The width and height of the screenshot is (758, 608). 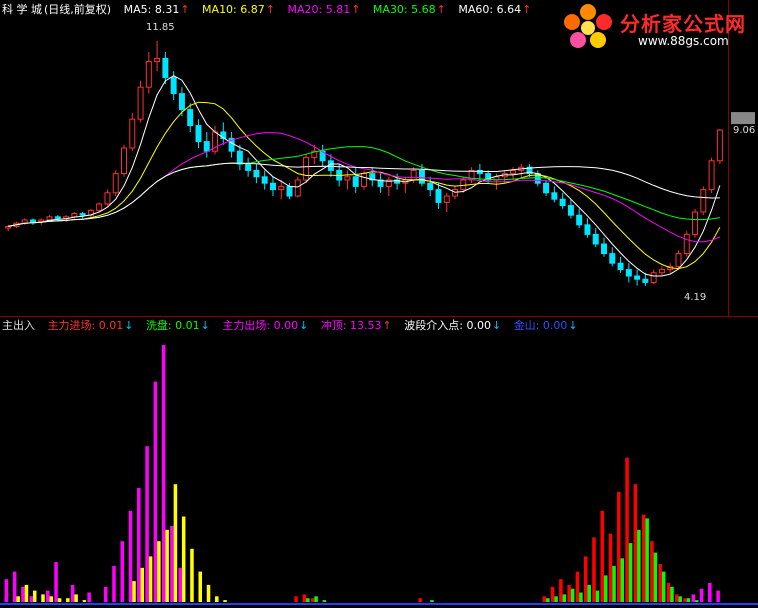 I want to click on wave-label: 波段介入点:, so click(x=433, y=325).